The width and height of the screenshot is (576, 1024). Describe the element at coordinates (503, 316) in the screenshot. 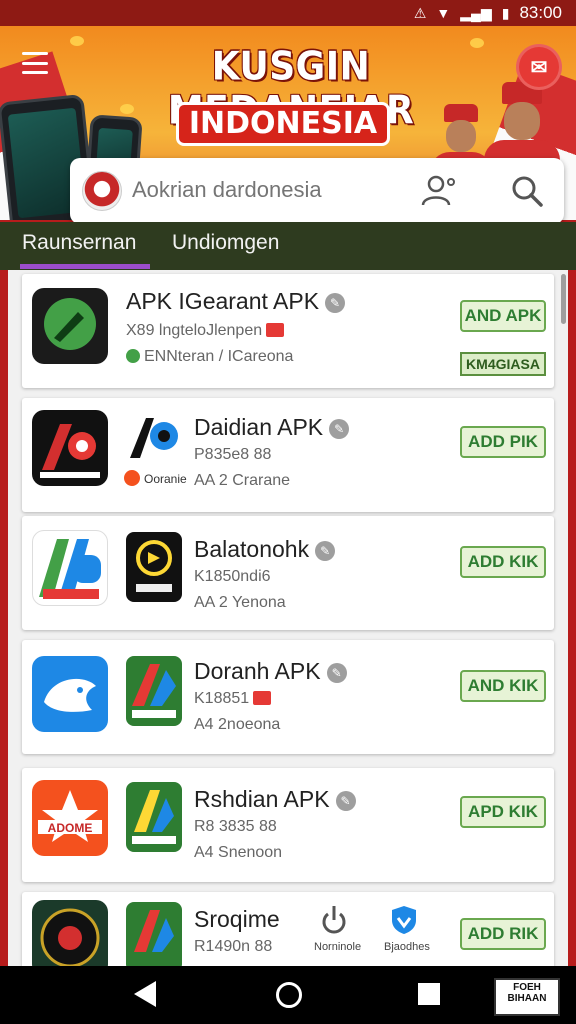

I see `add-apk-button: AND APK` at that location.